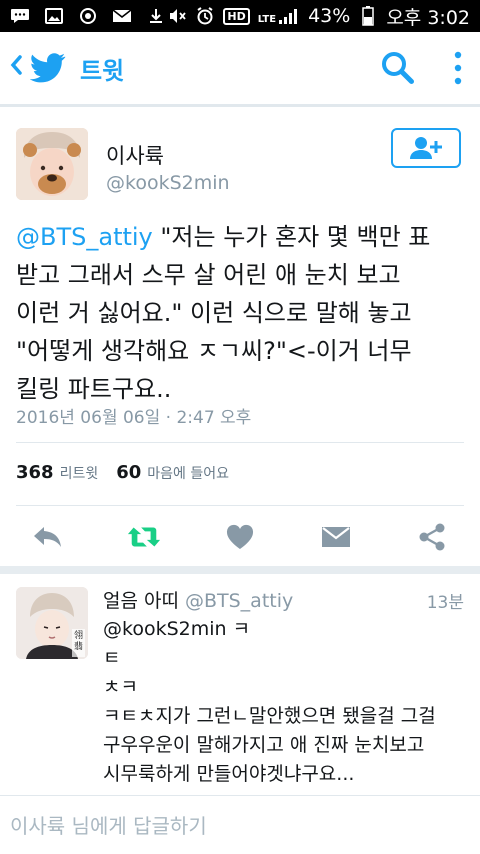  I want to click on section-divider, so click(240, 570).